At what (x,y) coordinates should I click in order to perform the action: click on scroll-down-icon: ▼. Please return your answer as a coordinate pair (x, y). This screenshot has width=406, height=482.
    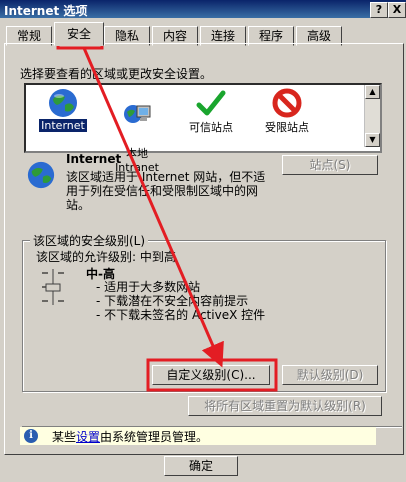
    Looking at the image, I should click on (372, 140).